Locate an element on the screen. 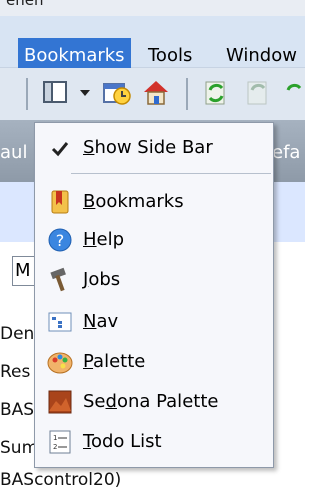  menu-item-sedona-palette: Sedona Palette is located at coordinates (154, 402).